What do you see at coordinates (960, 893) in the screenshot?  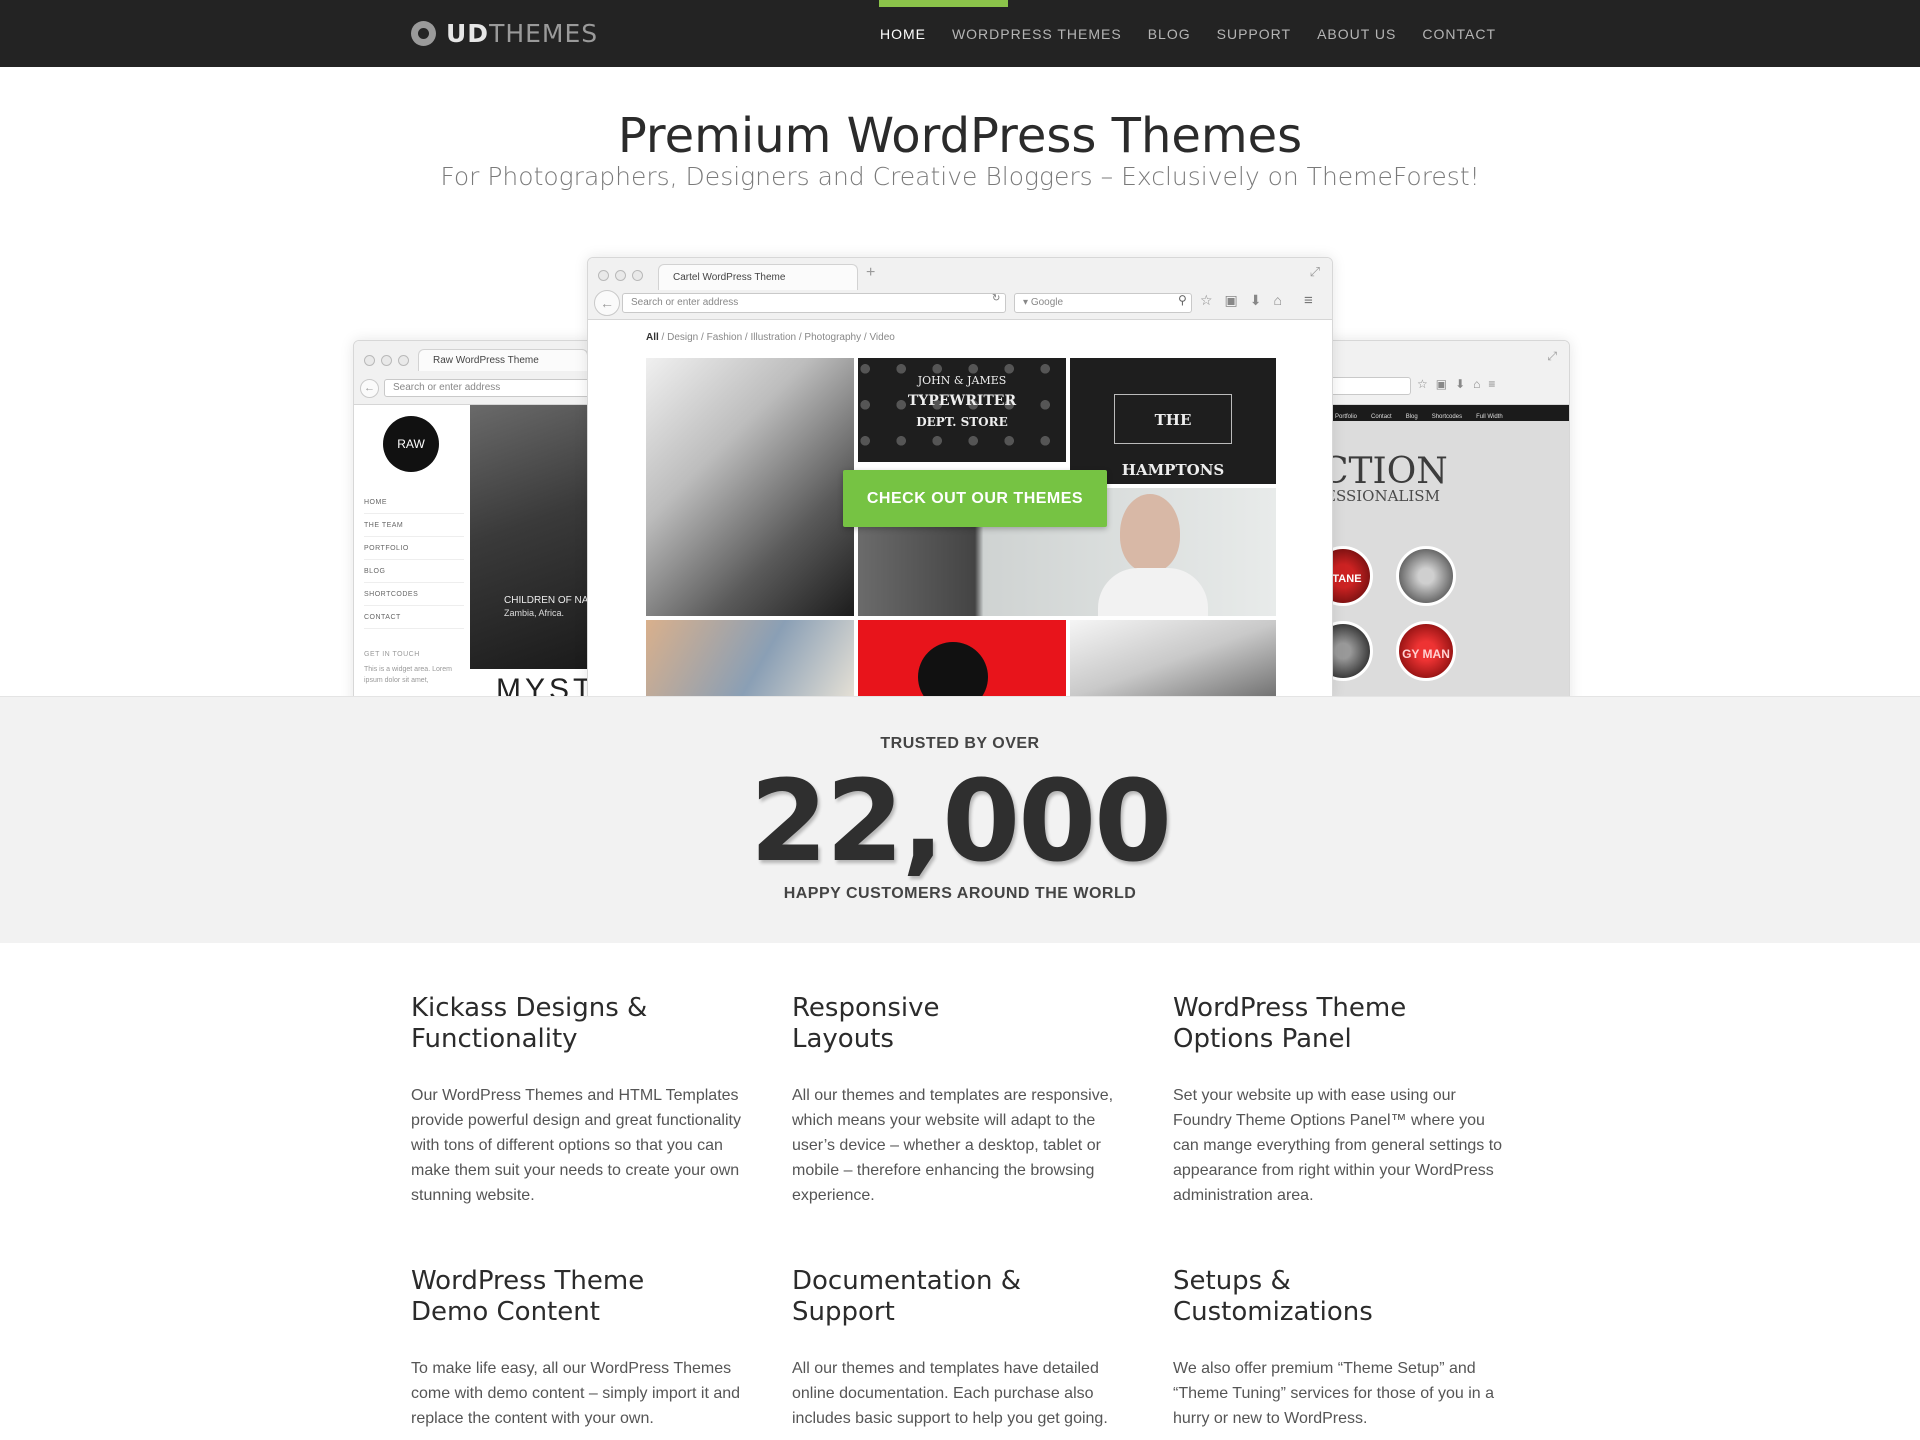 I see `stats-post-label: HAPPY CUSTOMERS AROUND THE WORLD` at bounding box center [960, 893].